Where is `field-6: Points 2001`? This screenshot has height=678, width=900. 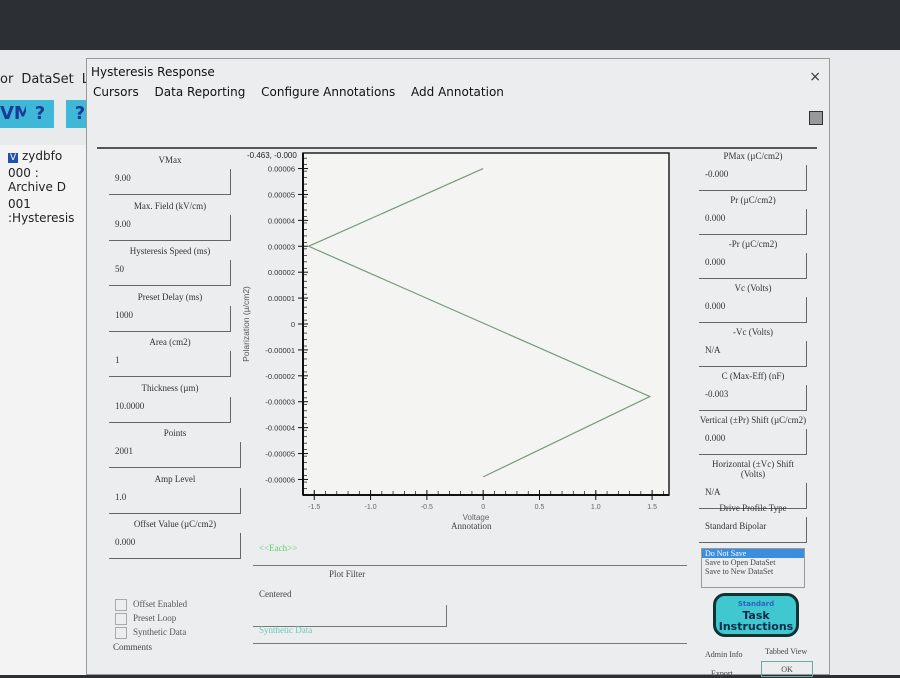 field-6: Points 2001 is located at coordinates (175, 448).